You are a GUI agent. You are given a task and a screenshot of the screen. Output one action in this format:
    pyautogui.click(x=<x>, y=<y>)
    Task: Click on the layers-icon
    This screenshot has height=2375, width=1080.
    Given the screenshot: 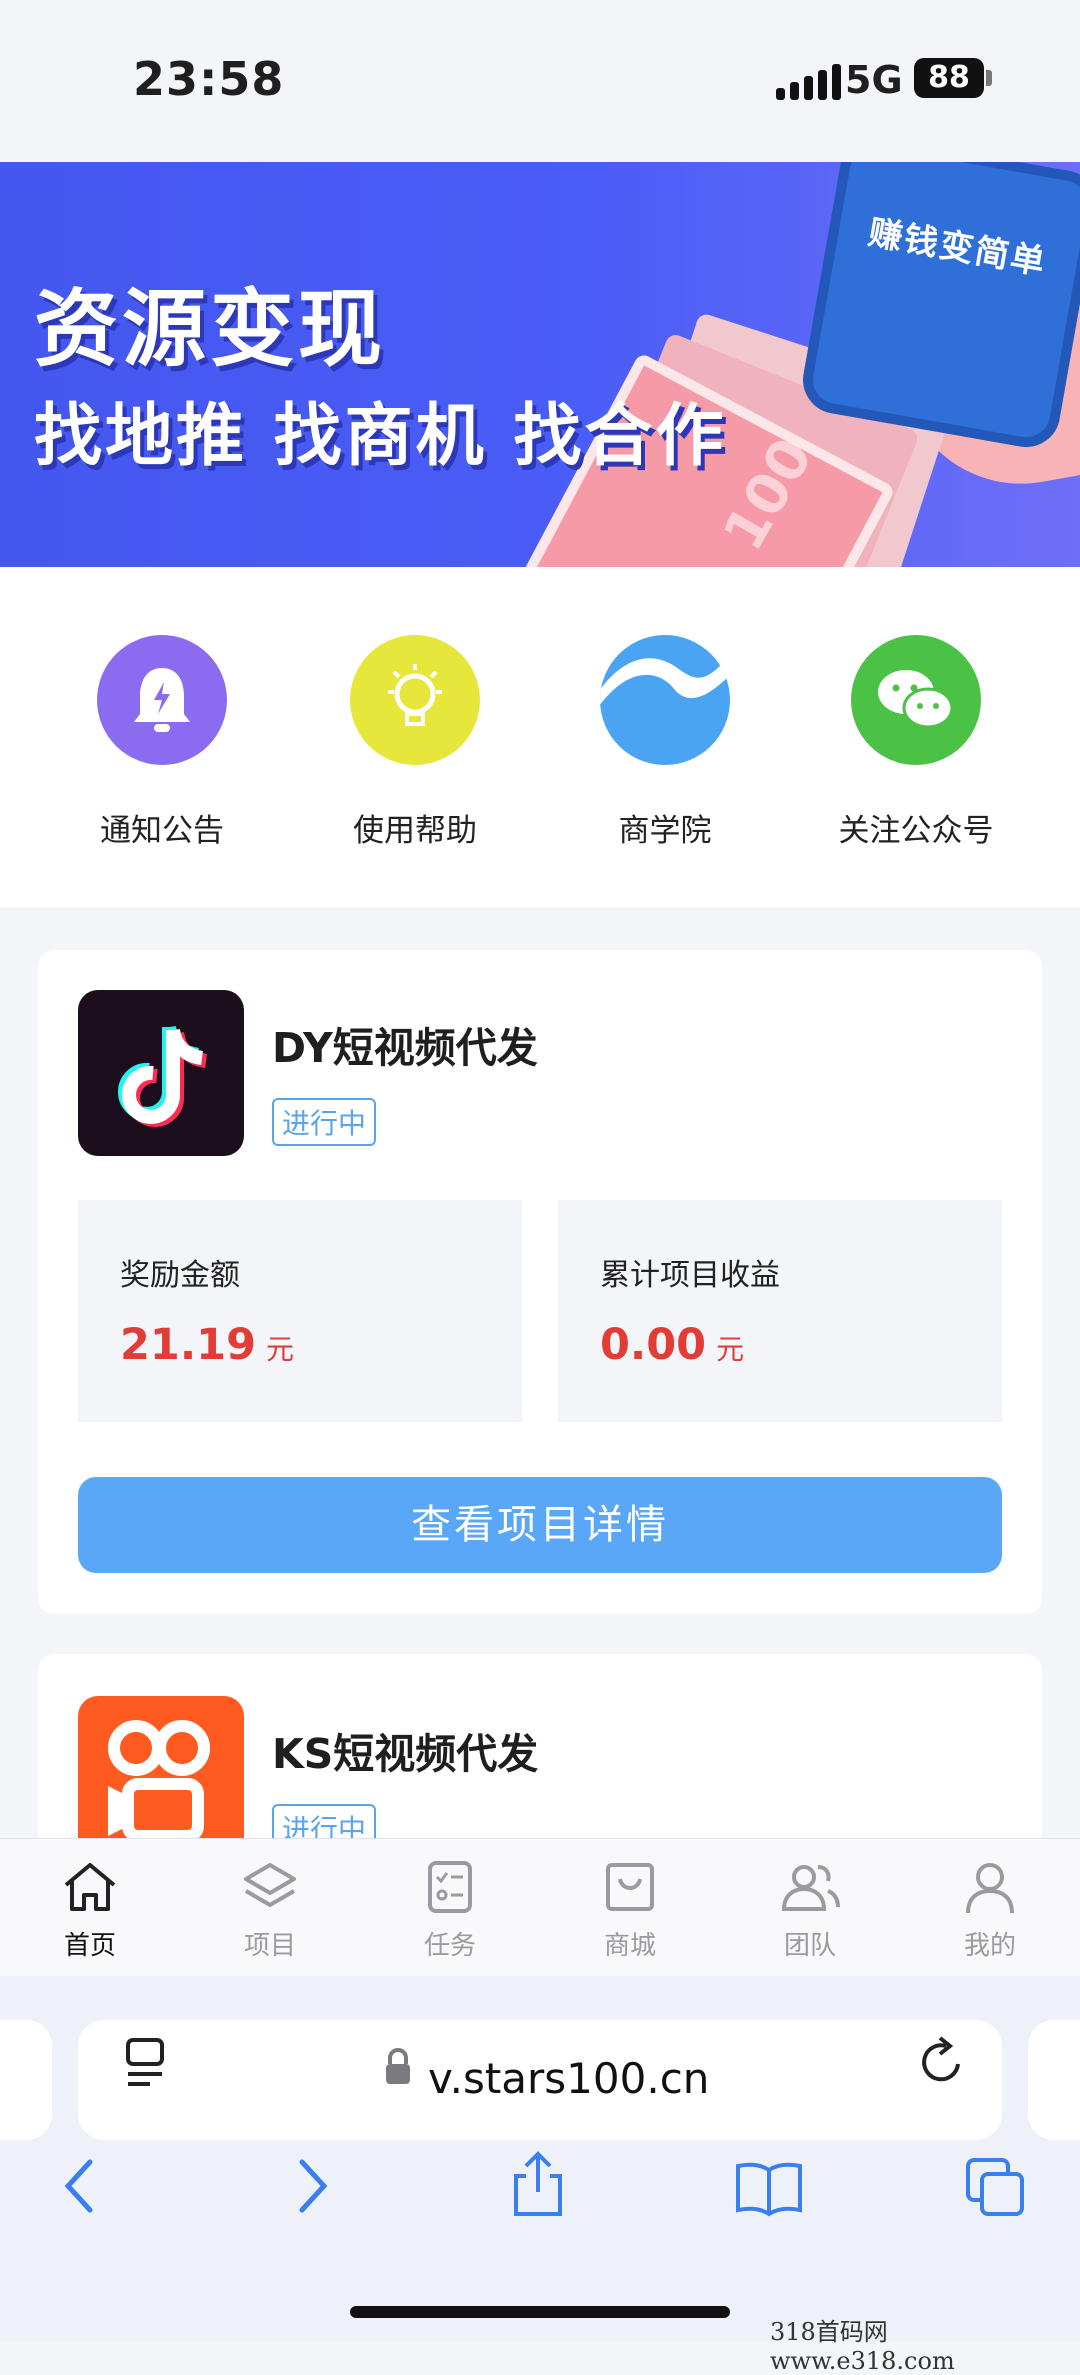 What is the action you would take?
    pyautogui.click(x=270, y=1885)
    